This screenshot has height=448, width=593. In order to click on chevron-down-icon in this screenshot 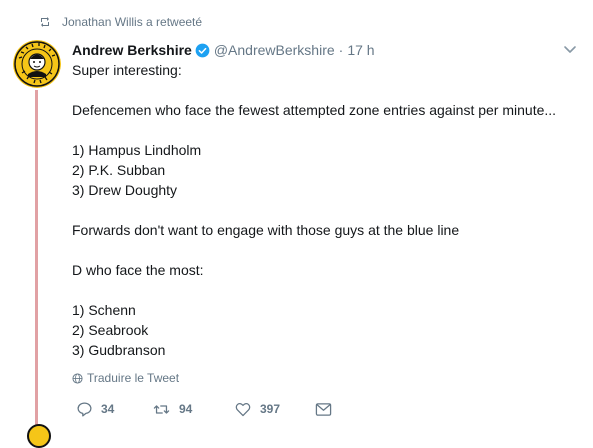, I will do `click(570, 49)`.